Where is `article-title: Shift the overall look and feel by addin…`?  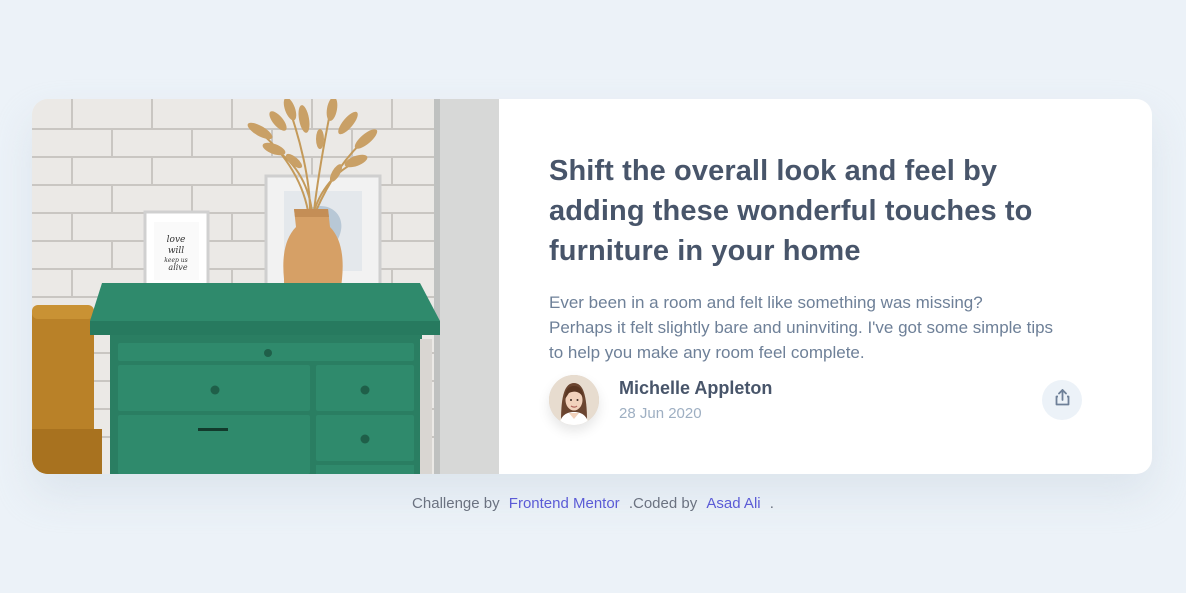
article-title: Shift the overall look and feel by addin… is located at coordinates (791, 211).